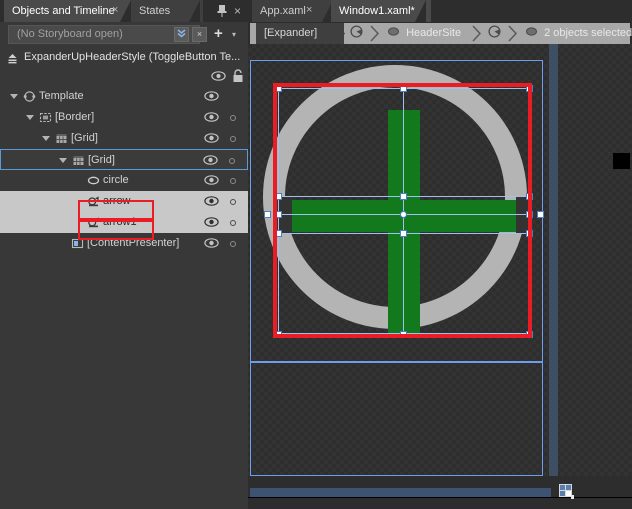 The height and width of the screenshot is (509, 632). What do you see at coordinates (63, 11) in the screenshot?
I see `tab-objects-and-timeline-label: Objects and Timeline` at bounding box center [63, 11].